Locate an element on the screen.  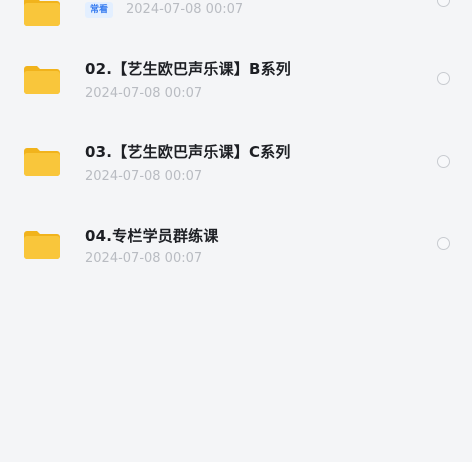
file-name: 02.【艺生欧巴声乐课】B系列 is located at coordinates (188, 69).